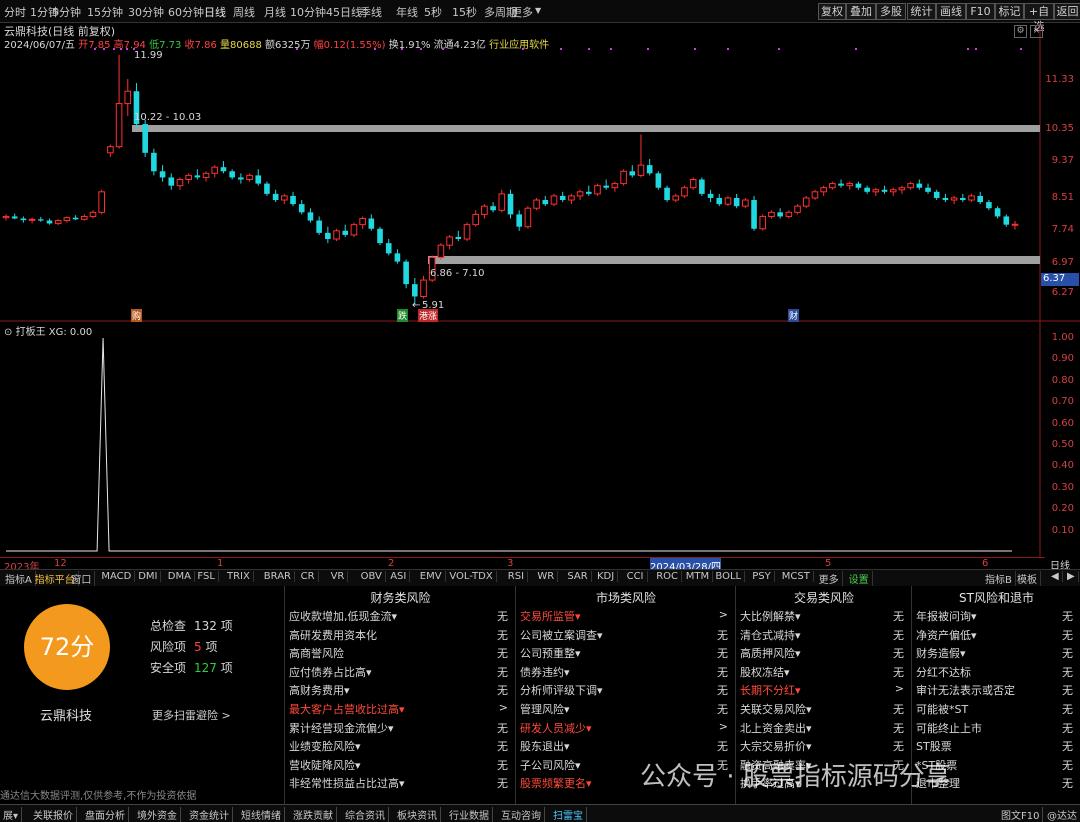 This screenshot has width=1080, height=822. I want to click on toolbar-button-3: 统计, so click(921, 11).